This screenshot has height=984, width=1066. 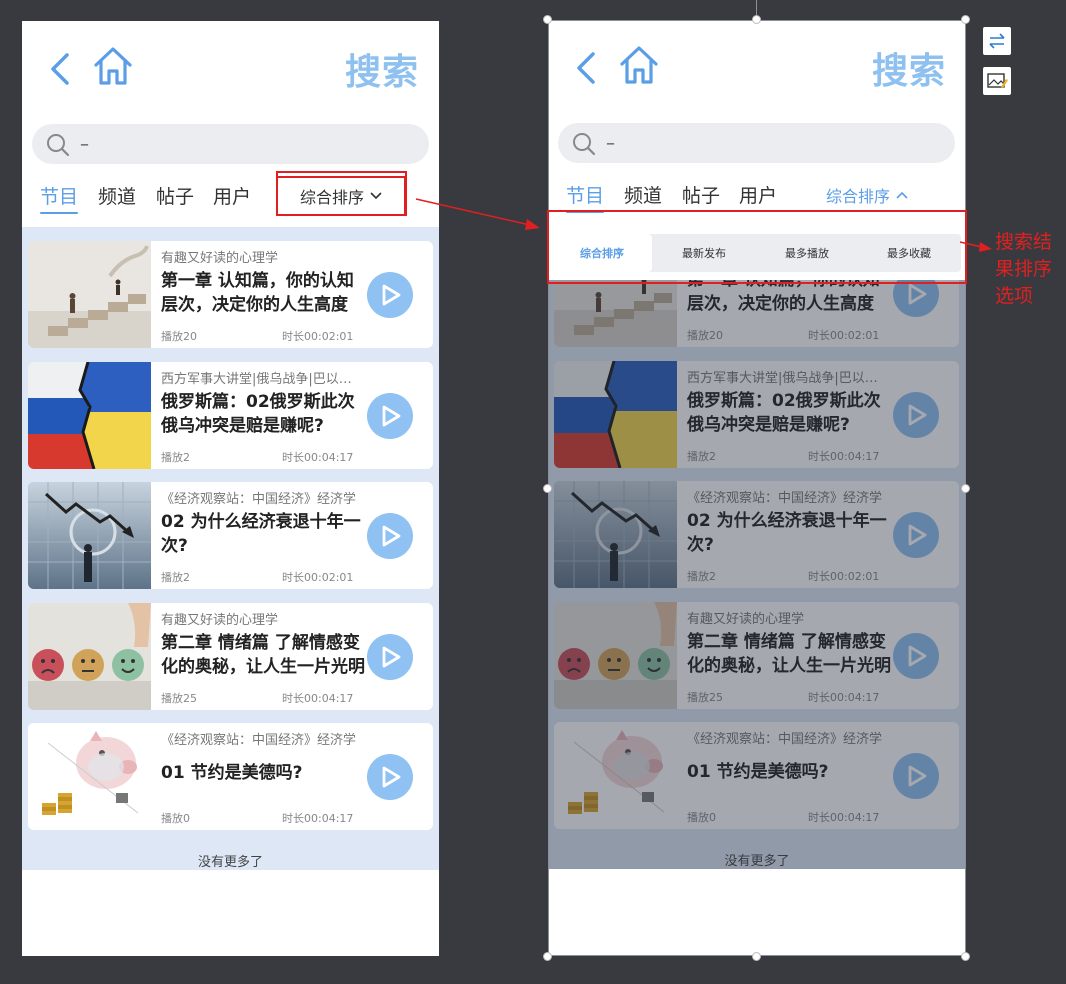 I want to click on annotation-arrows, so click(x=703, y=225).